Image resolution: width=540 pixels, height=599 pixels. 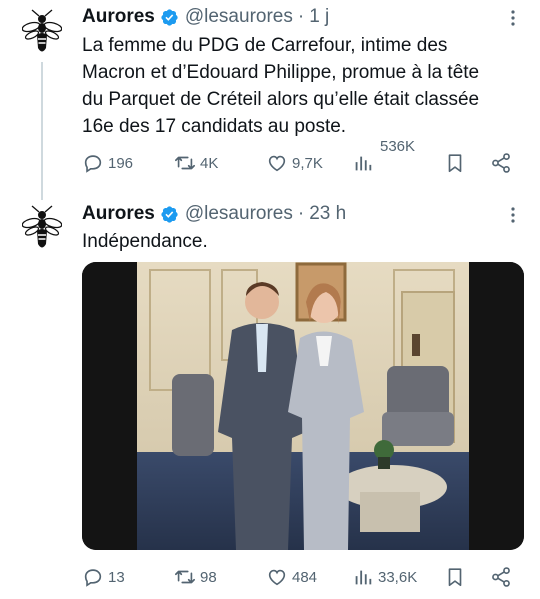 I want to click on tweet-text: Indépendance., so click(x=145, y=241).